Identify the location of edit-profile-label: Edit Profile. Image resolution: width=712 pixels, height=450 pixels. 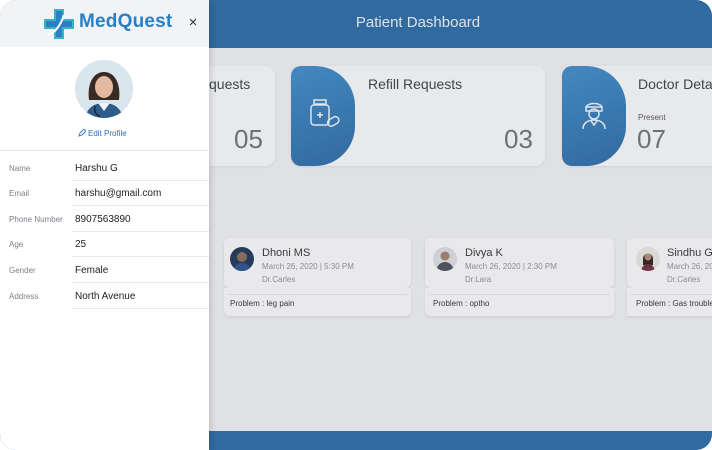
(107, 133).